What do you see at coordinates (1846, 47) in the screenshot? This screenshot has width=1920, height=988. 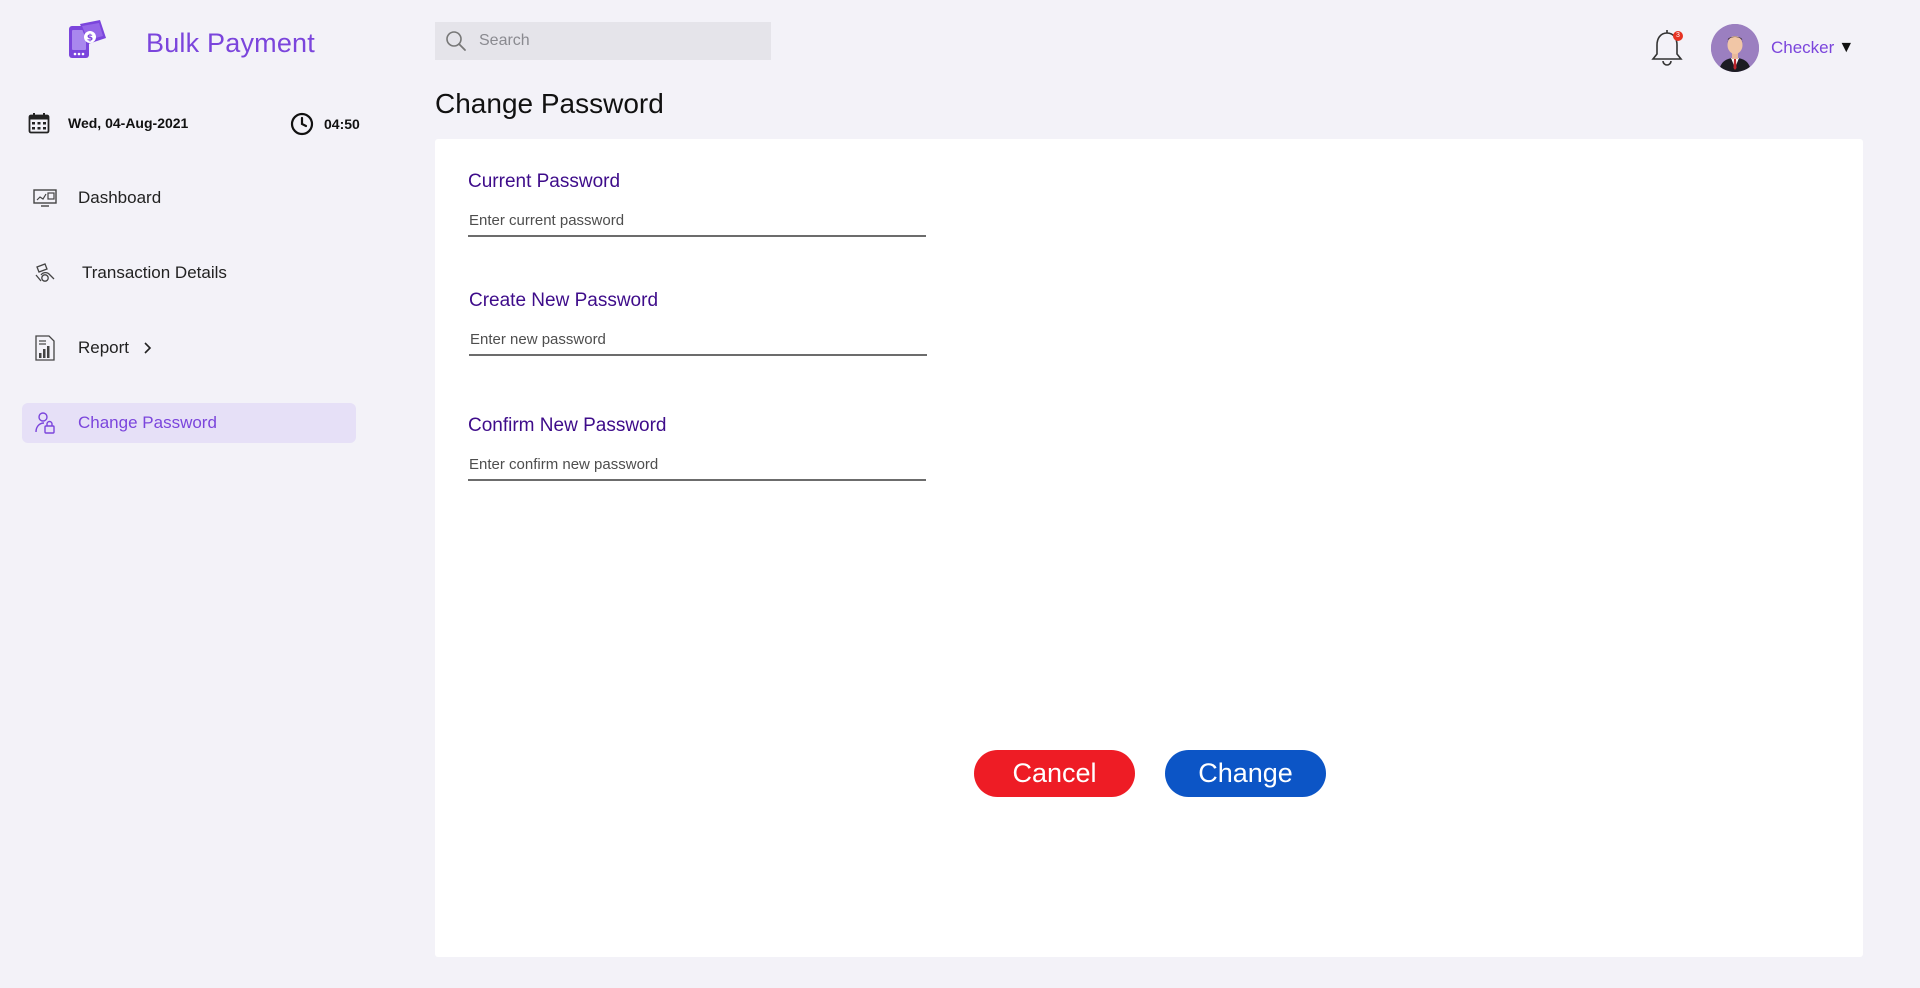 I see `caret-down-icon: ▼` at bounding box center [1846, 47].